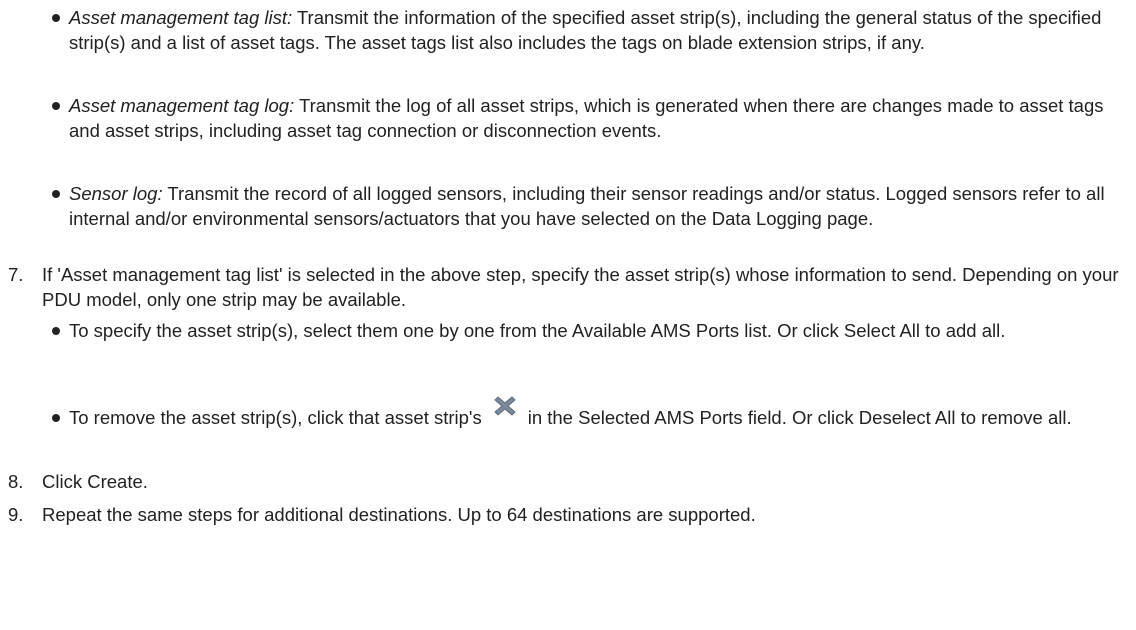  Describe the element at coordinates (16, 514) in the screenshot. I see `step-number: 9.` at that location.